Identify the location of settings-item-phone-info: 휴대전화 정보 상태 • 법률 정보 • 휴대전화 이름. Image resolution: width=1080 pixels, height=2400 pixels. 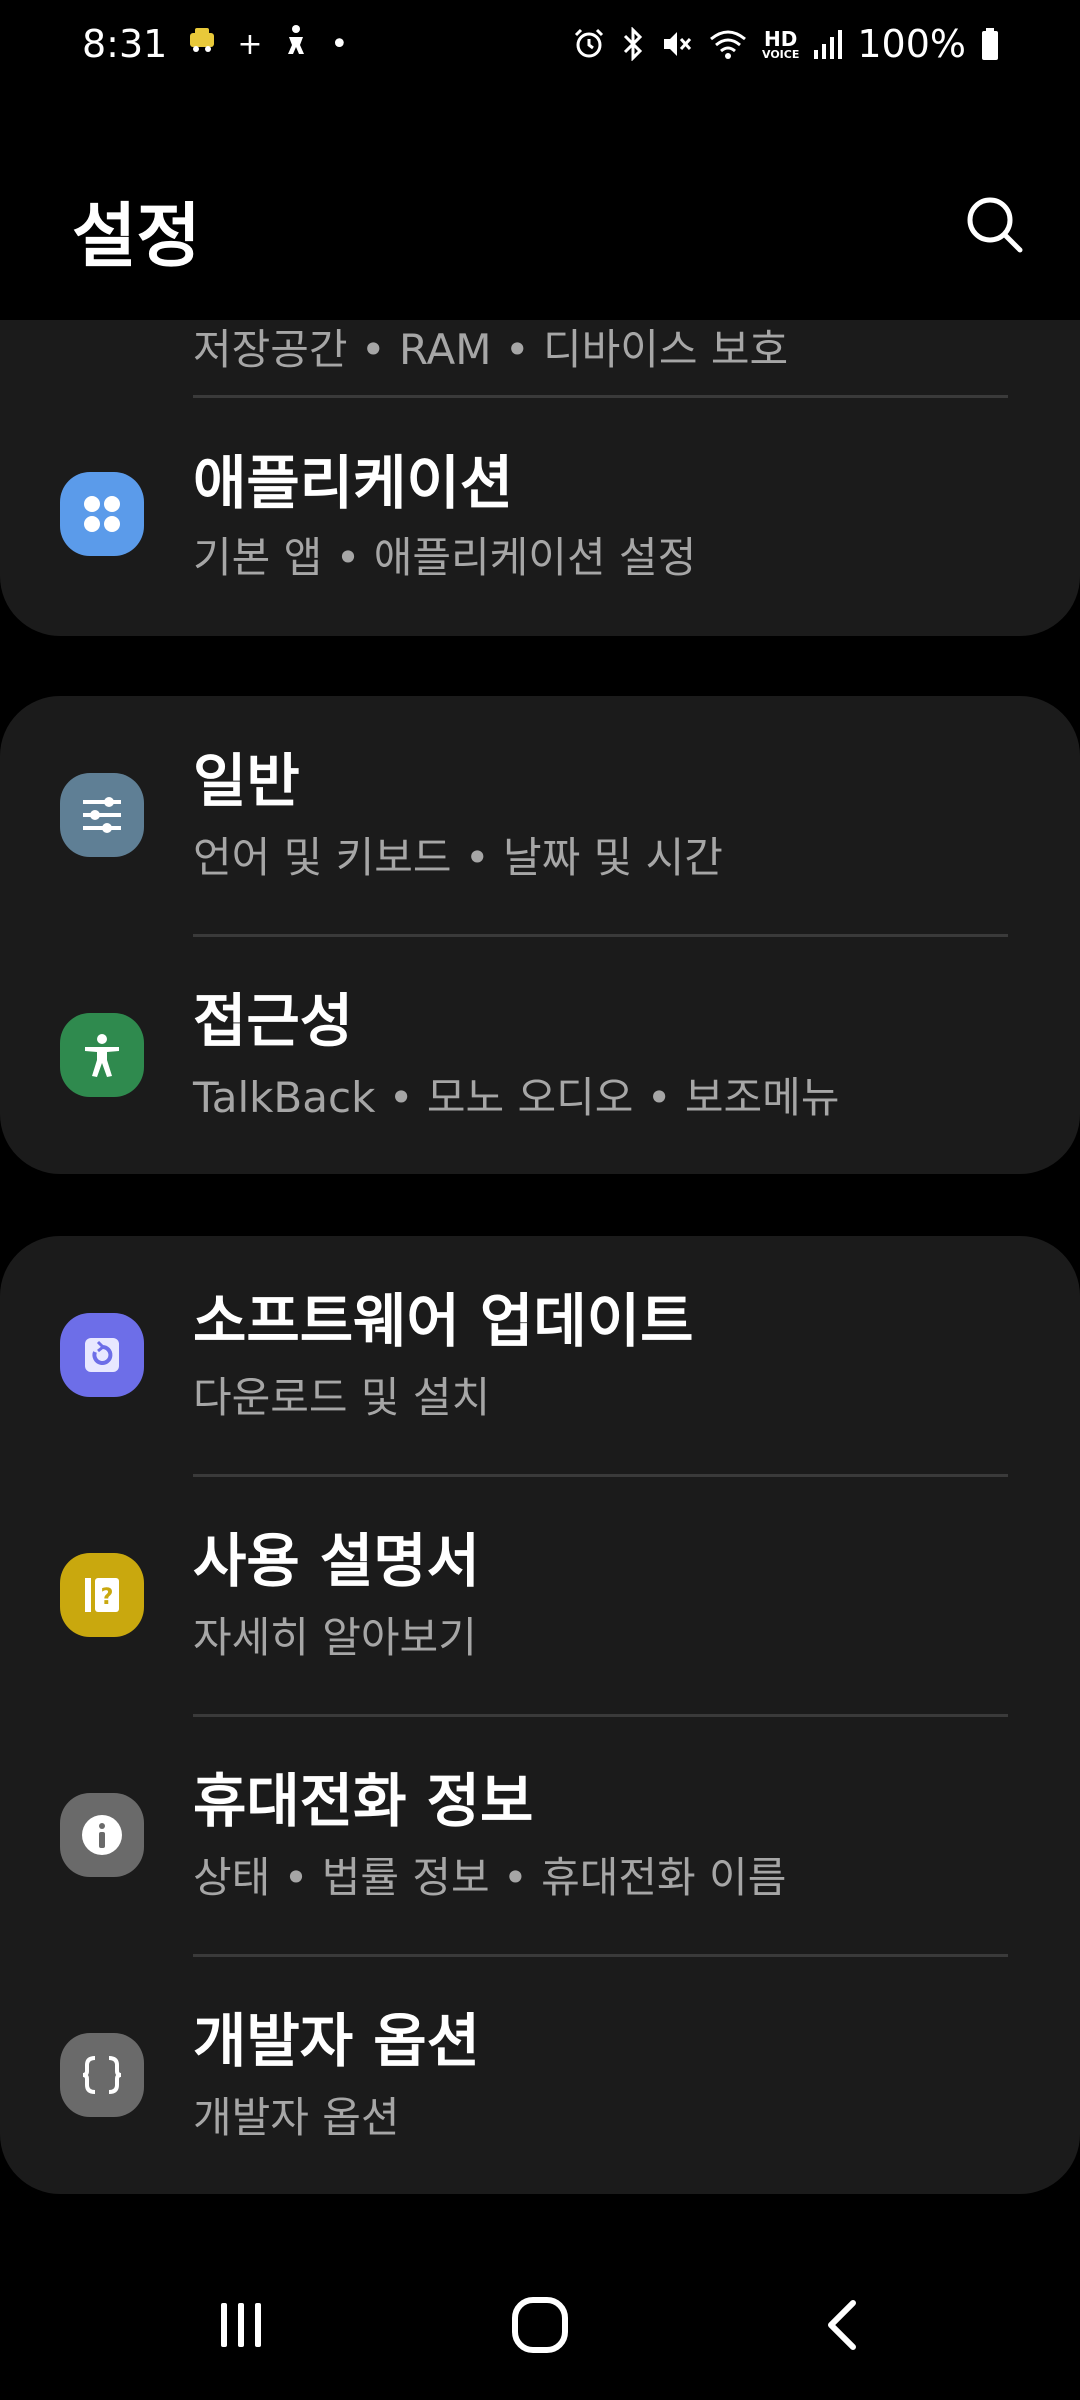
(540, 1835).